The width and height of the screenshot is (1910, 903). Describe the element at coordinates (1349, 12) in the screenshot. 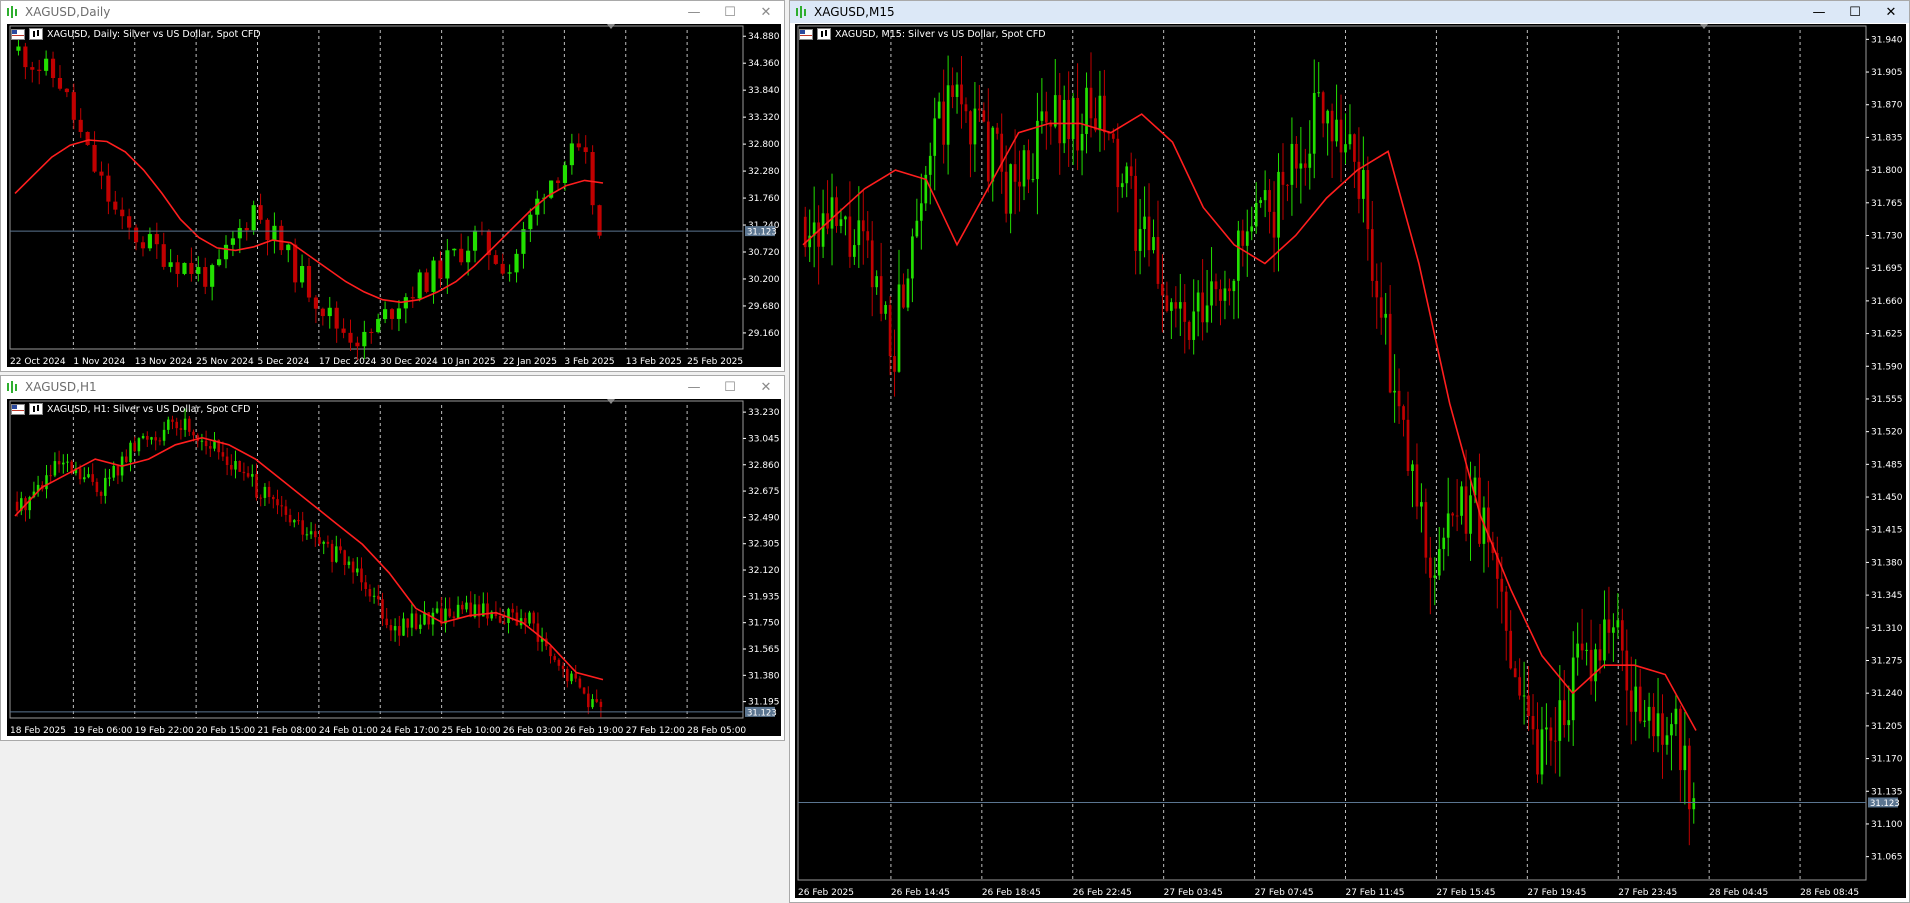

I see `window-m15-titlebar: XAGUSD,M15 — ☐ ✕` at that location.